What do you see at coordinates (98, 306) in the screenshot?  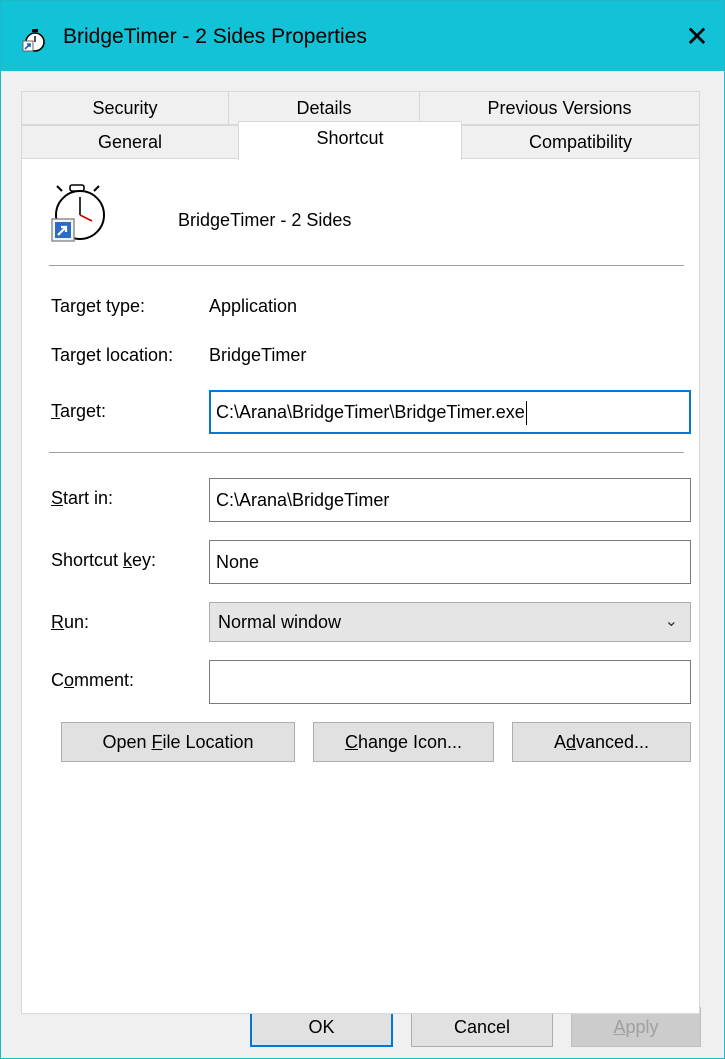 I see `target-type-label: Target type:` at bounding box center [98, 306].